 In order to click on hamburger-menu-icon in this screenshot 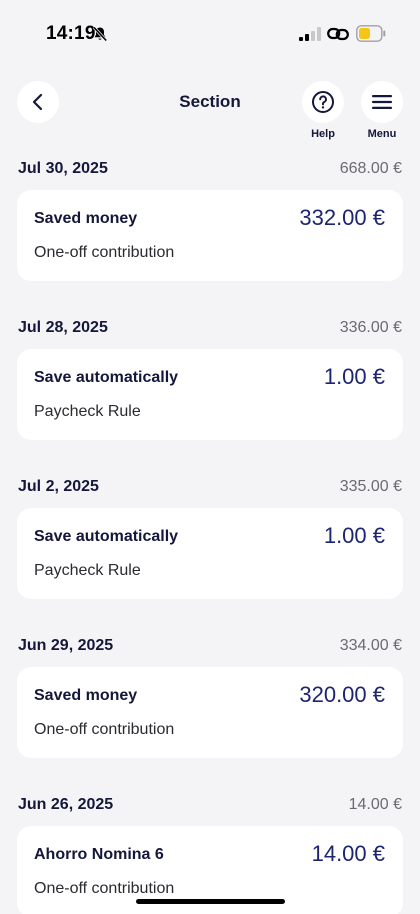, I will do `click(382, 102)`.